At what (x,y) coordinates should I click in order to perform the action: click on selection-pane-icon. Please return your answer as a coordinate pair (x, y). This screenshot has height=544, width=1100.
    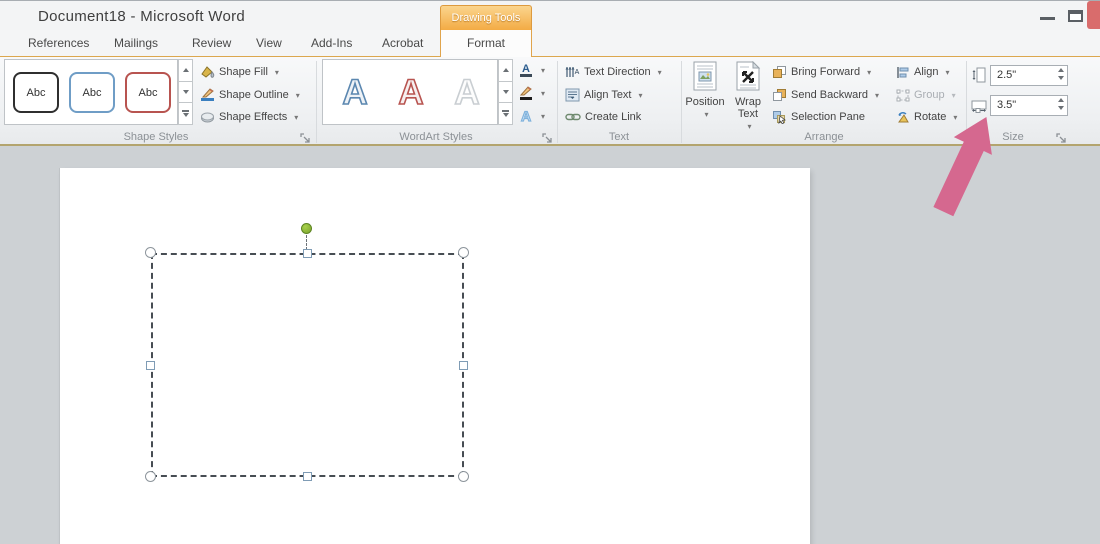
    Looking at the image, I should click on (779, 117).